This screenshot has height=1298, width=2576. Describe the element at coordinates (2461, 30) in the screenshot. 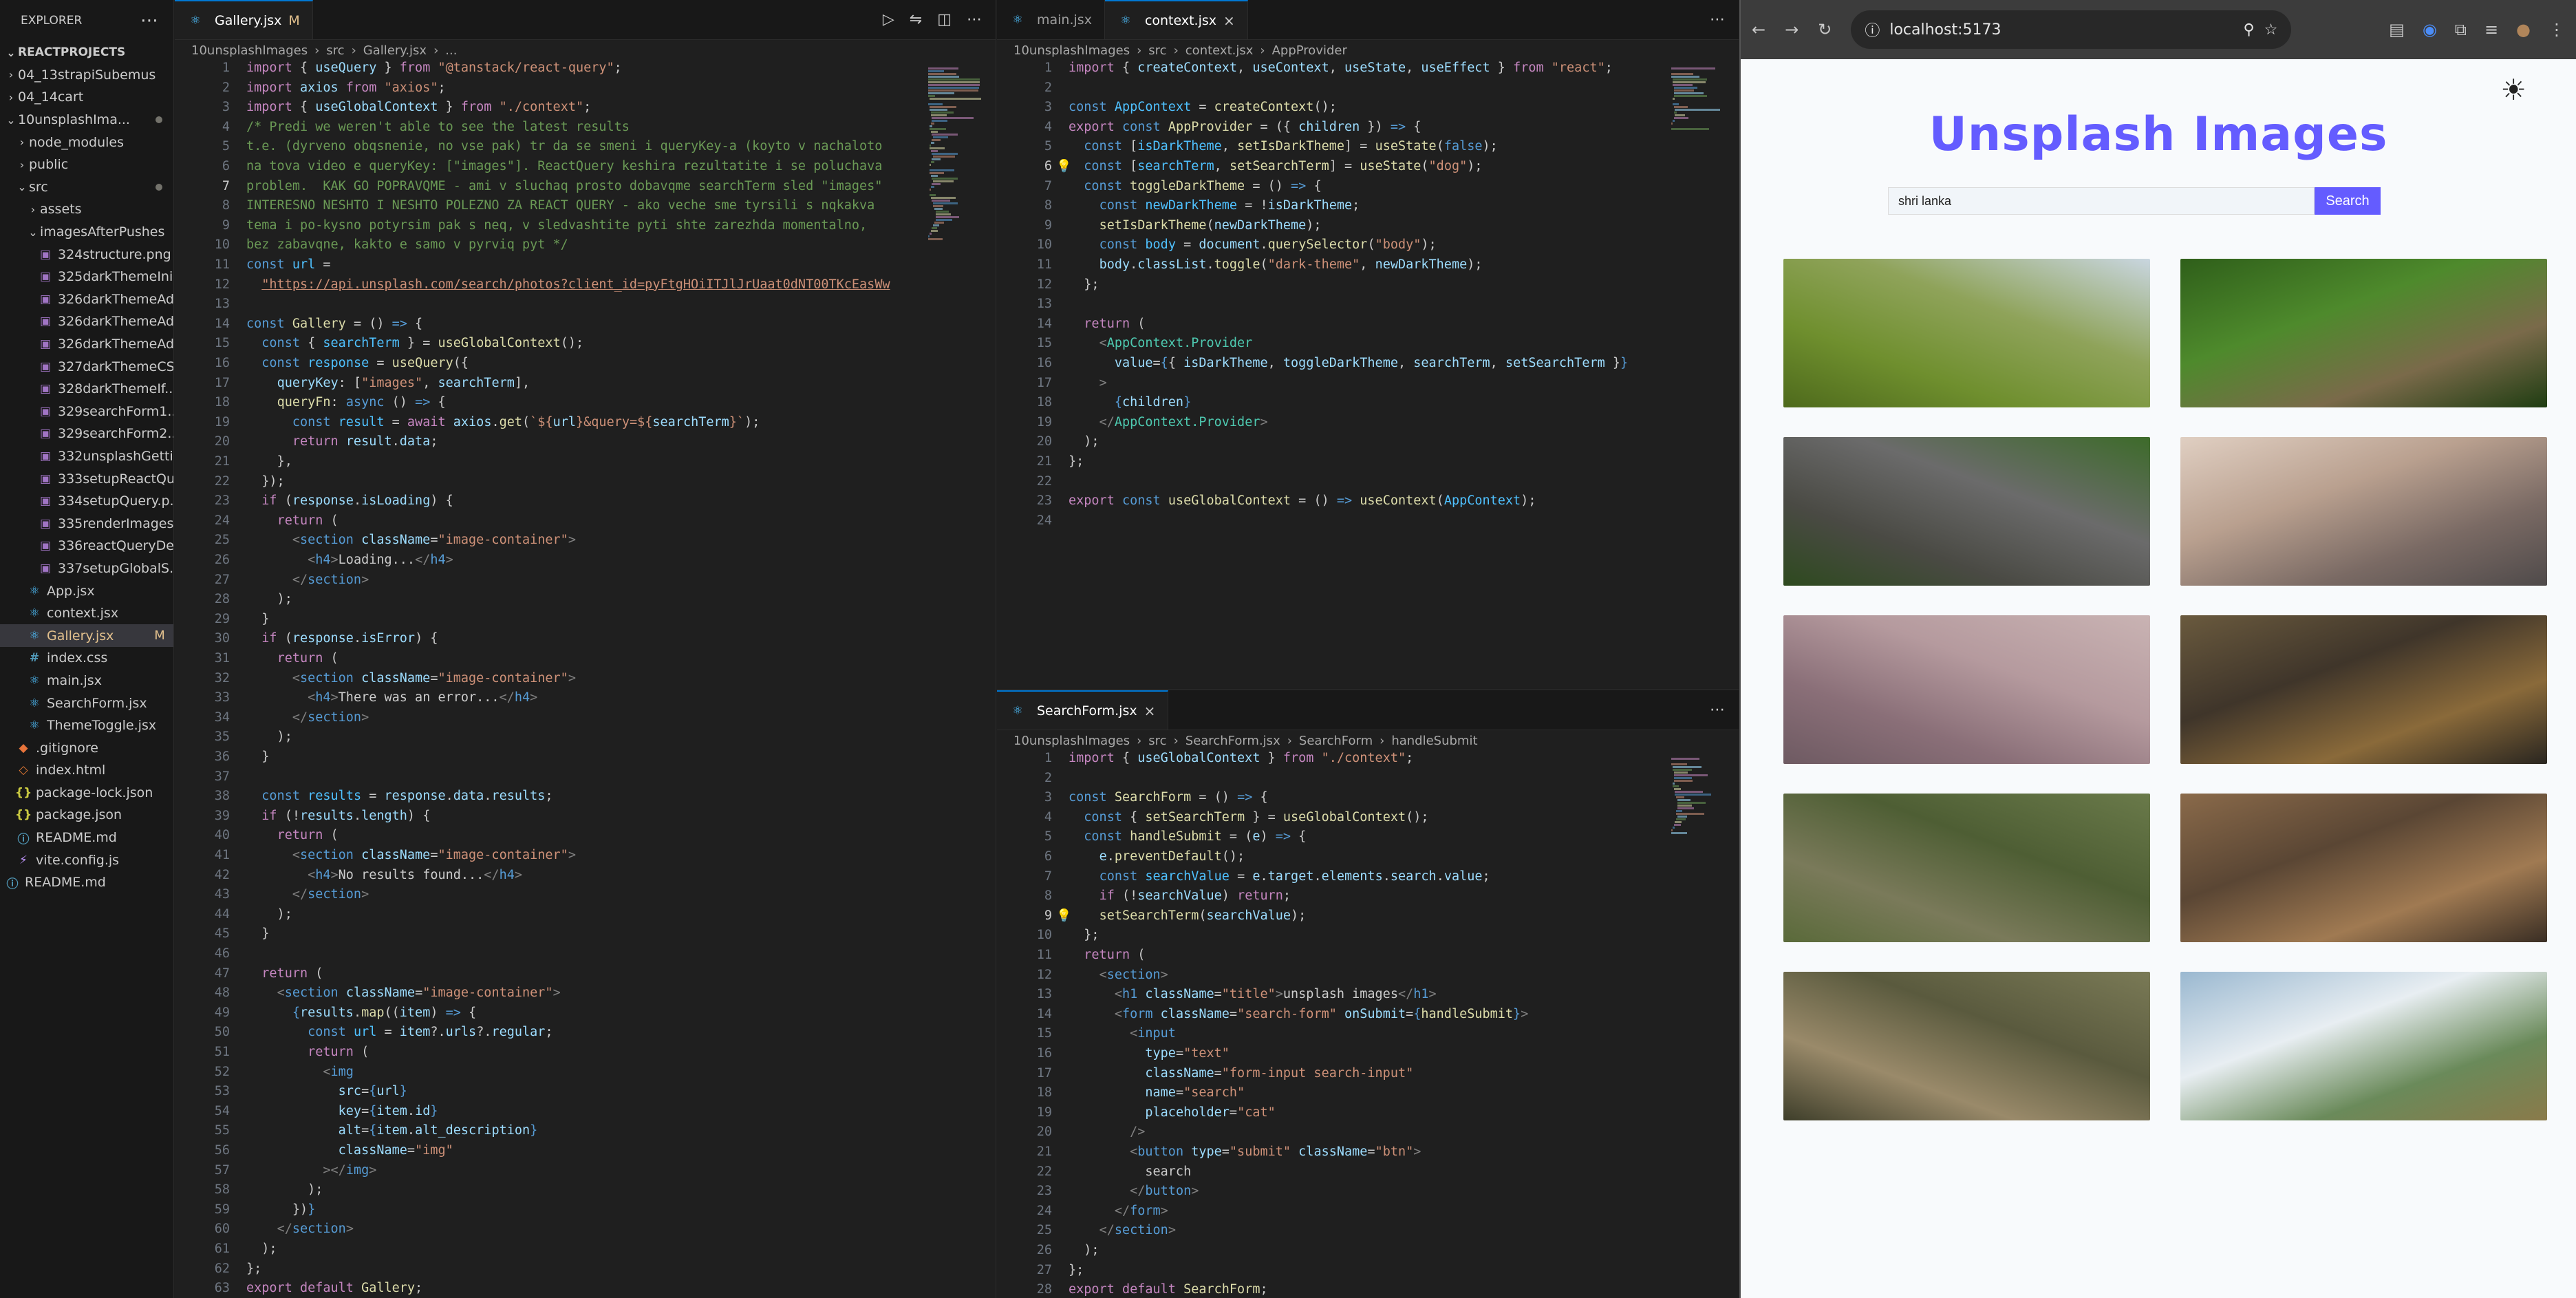

I see `extensions-puzzle-icon: ⧉` at that location.